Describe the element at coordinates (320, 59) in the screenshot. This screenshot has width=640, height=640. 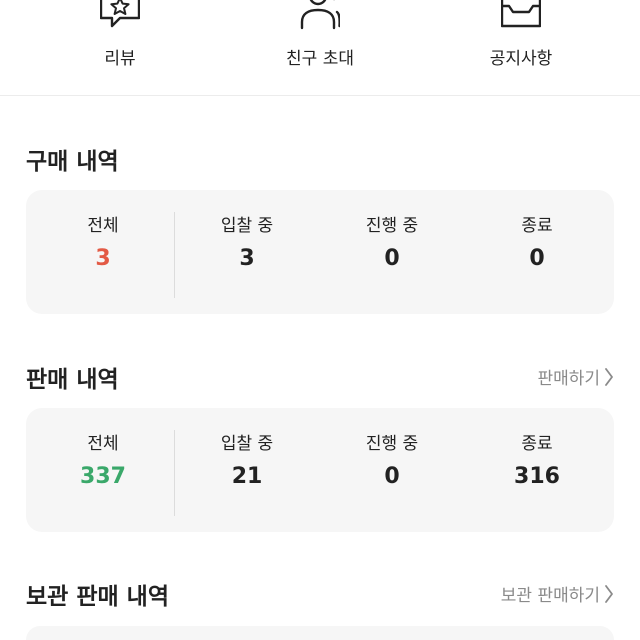
I see `invite-friend-label: 친구 초대` at that location.